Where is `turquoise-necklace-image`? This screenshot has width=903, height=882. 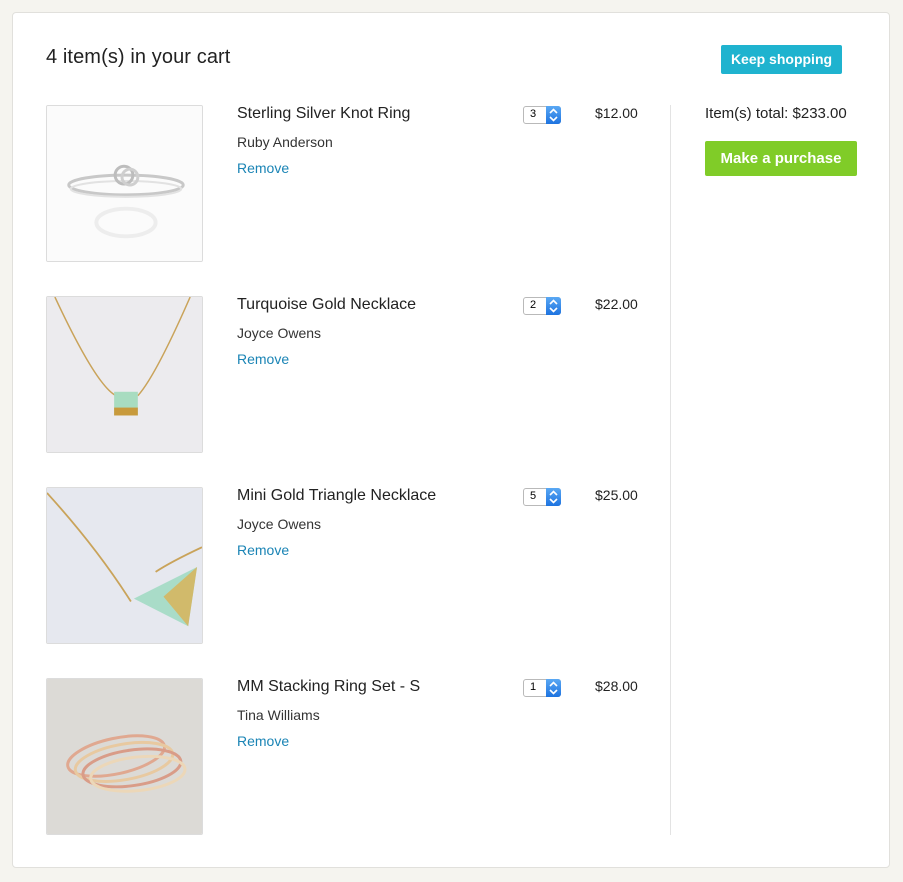
turquoise-necklace-image is located at coordinates (124, 374).